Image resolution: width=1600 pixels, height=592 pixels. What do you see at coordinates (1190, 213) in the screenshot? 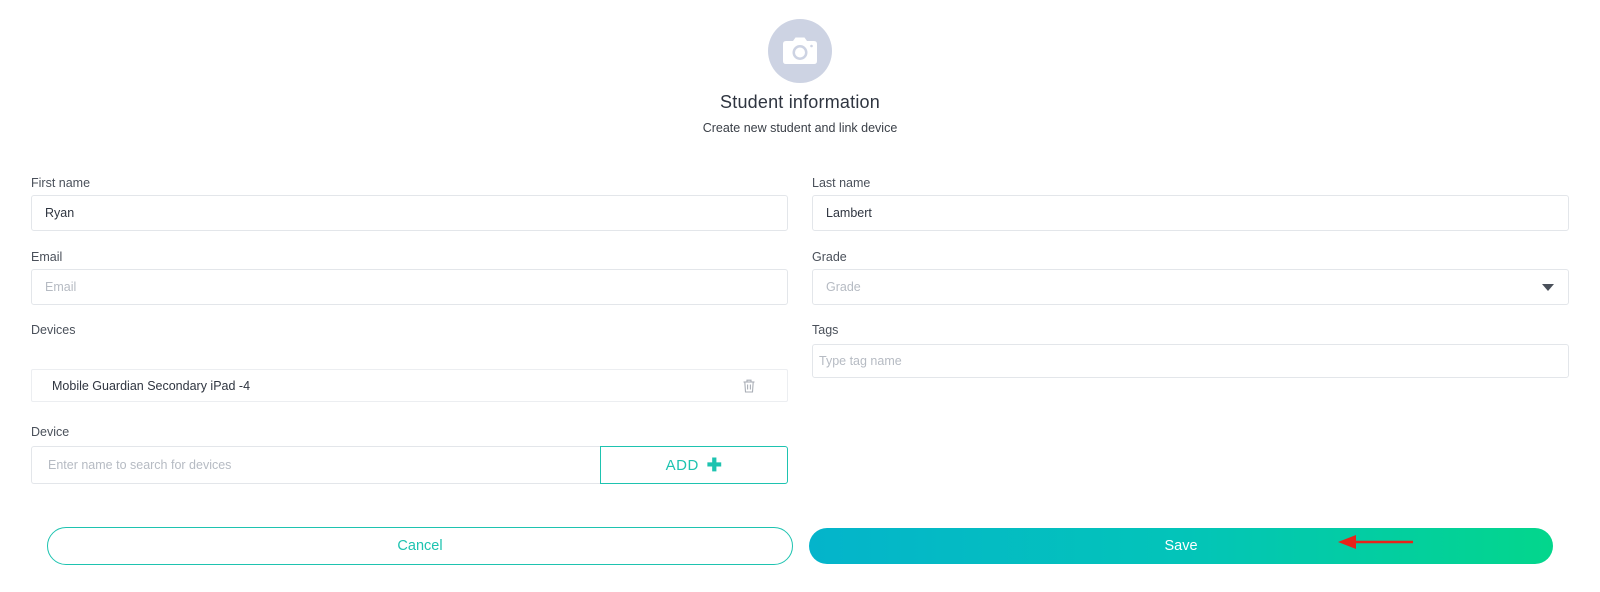
I see `last-name-input` at bounding box center [1190, 213].